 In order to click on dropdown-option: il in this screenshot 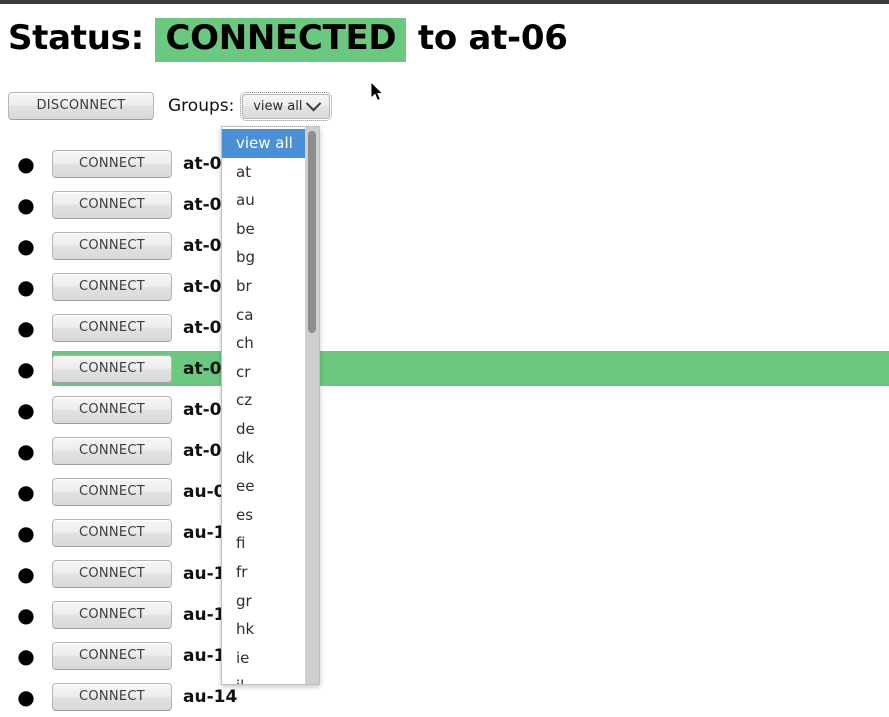, I will do `click(263, 678)`.